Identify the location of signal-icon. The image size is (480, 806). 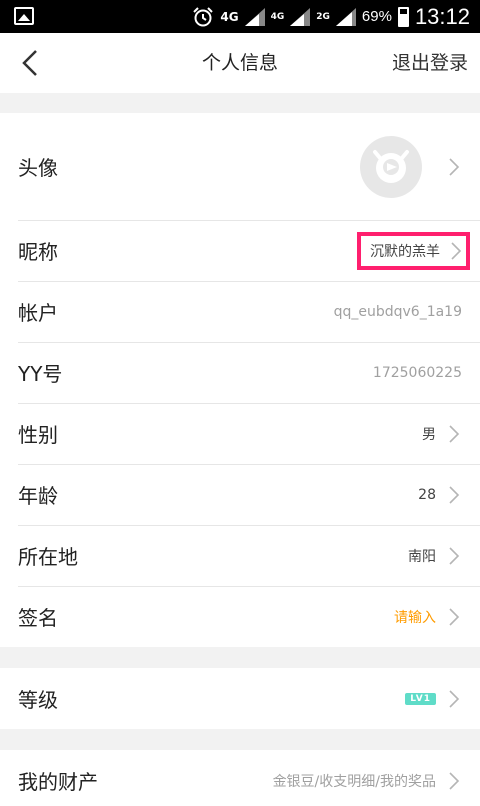
(254, 16).